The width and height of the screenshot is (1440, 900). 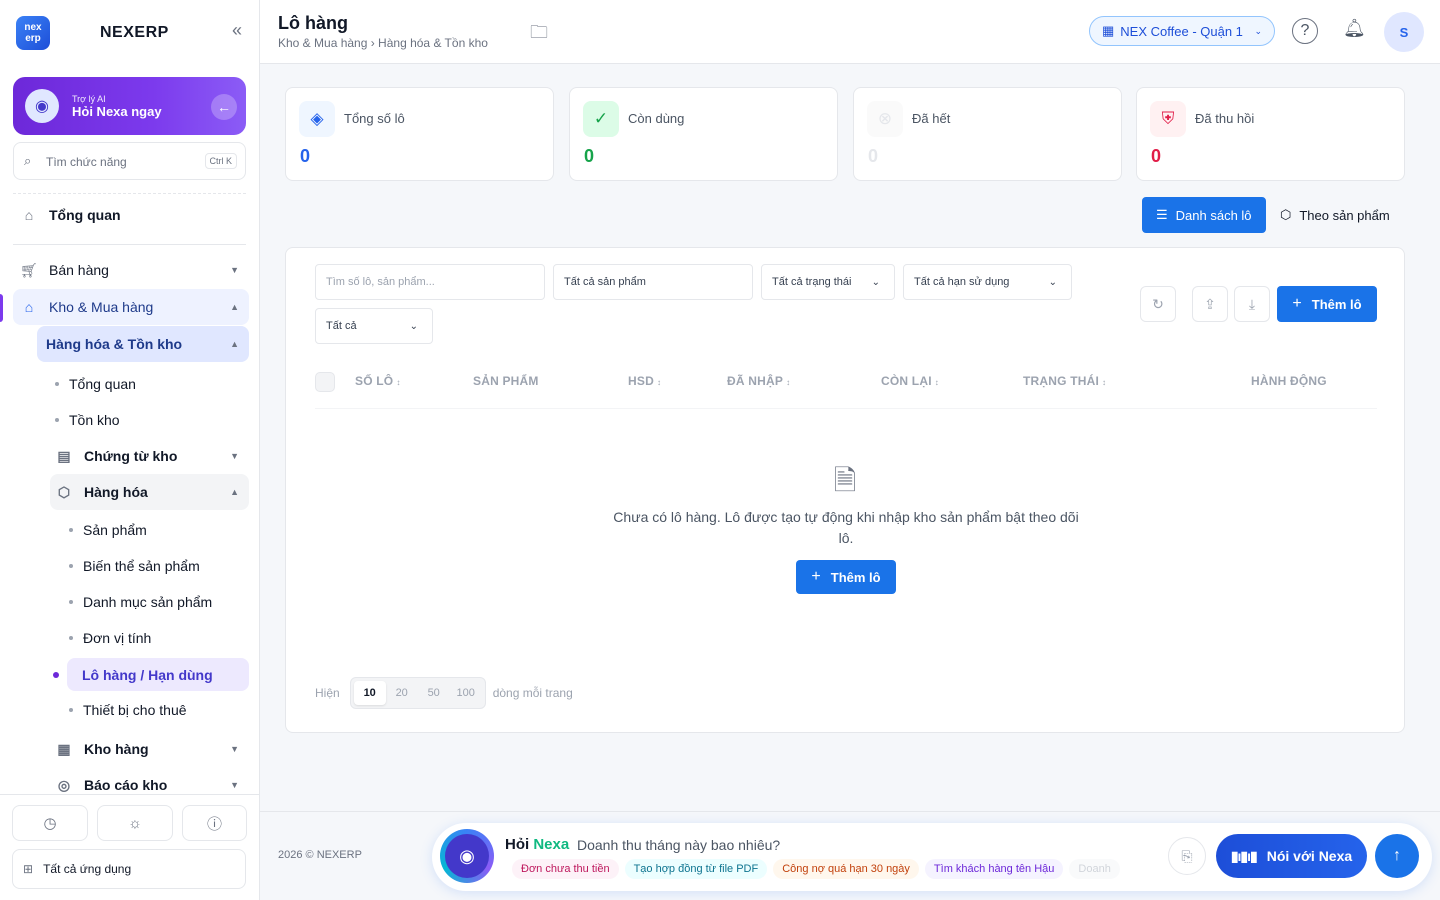 I want to click on sidebar-search-input: ⌕ Tìm chức năng Ctrl K, so click(x=129, y=161).